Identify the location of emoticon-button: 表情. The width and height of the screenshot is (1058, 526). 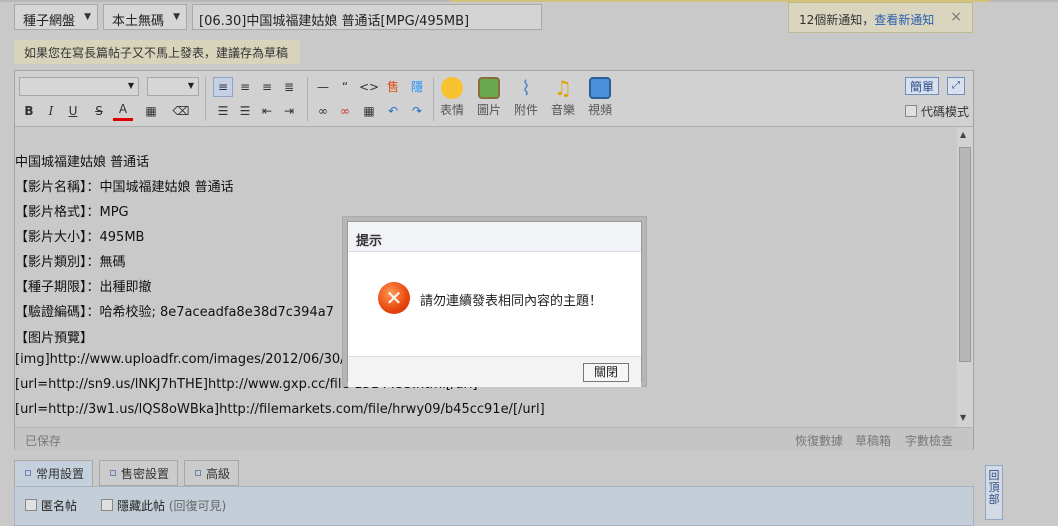
(452, 97).